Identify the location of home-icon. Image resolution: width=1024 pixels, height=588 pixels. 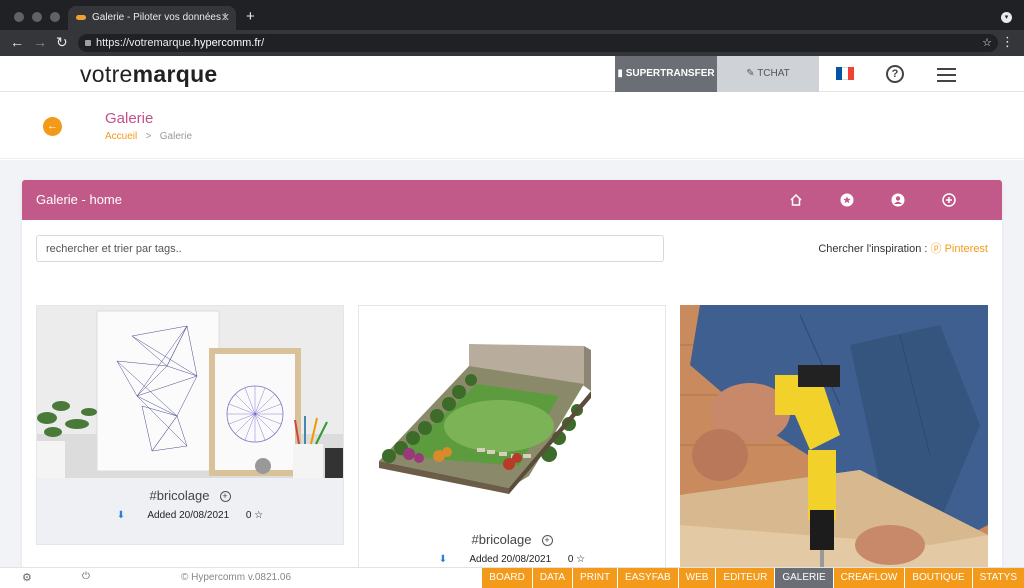
(796, 200).